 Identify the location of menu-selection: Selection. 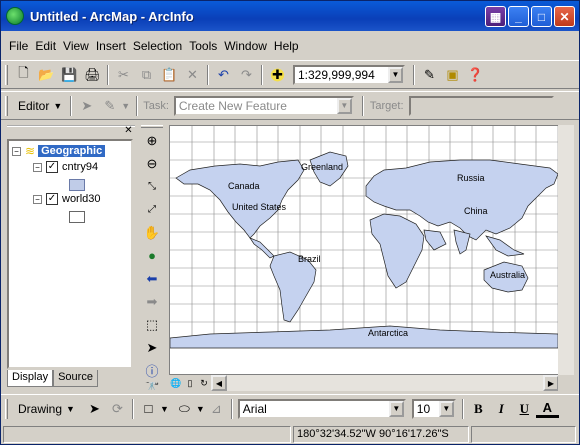
(157, 46).